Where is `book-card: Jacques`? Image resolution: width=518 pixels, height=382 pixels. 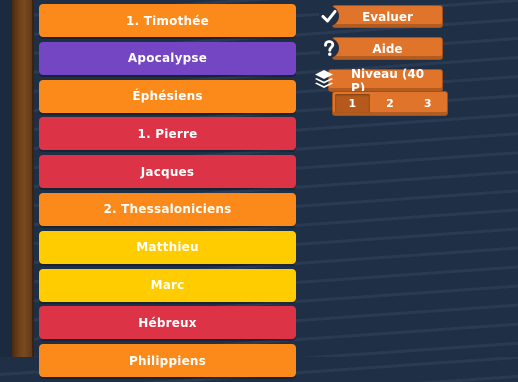
book-card: Jacques is located at coordinates (167, 172).